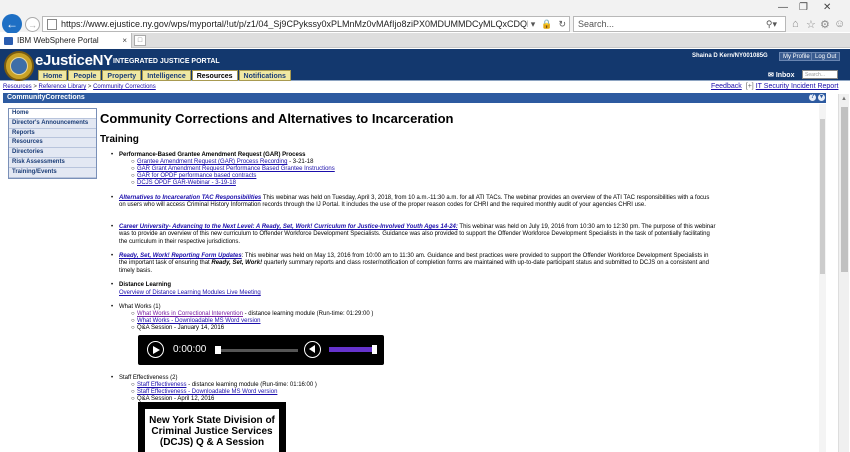 The height and width of the screenshot is (452, 850). Describe the element at coordinates (812, 97) in the screenshot. I see `portlet-help-icon: ?` at that location.